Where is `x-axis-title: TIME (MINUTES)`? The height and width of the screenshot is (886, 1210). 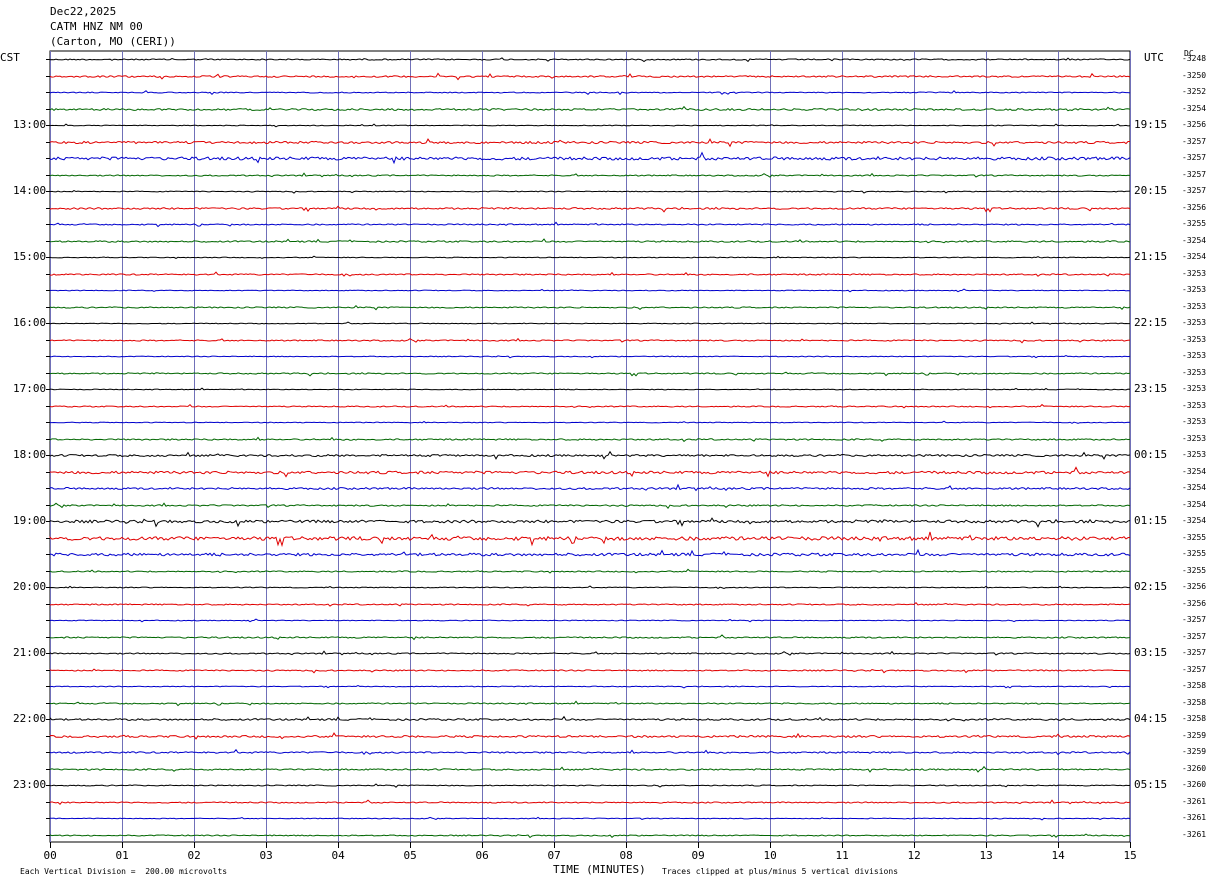 x-axis-title: TIME (MINUTES) is located at coordinates (599, 869).